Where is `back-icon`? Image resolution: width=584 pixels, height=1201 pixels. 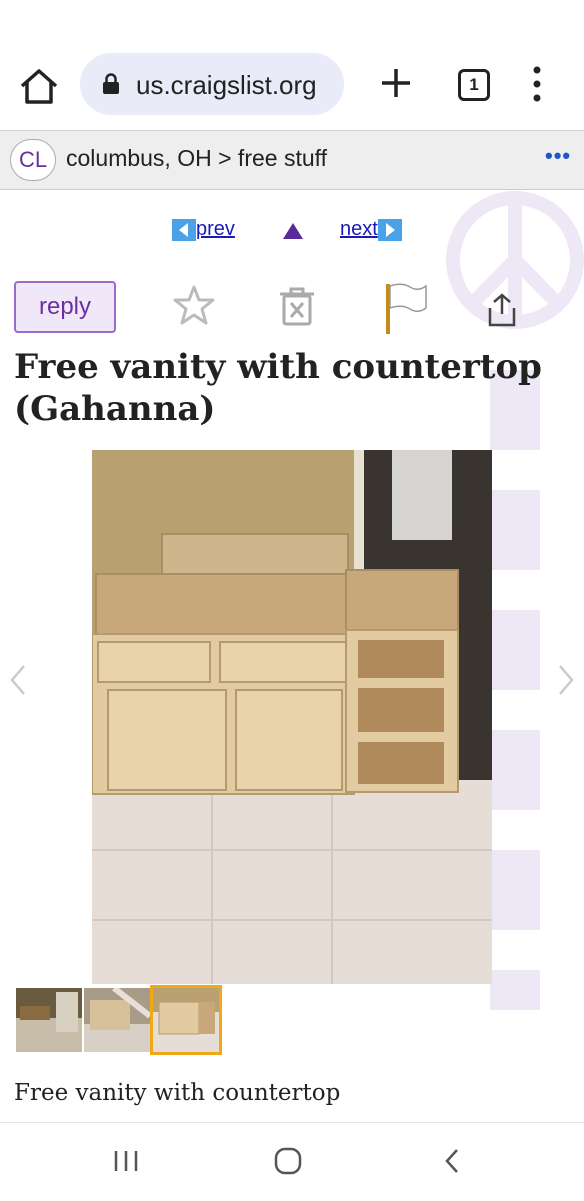
back-icon is located at coordinates (452, 1161).